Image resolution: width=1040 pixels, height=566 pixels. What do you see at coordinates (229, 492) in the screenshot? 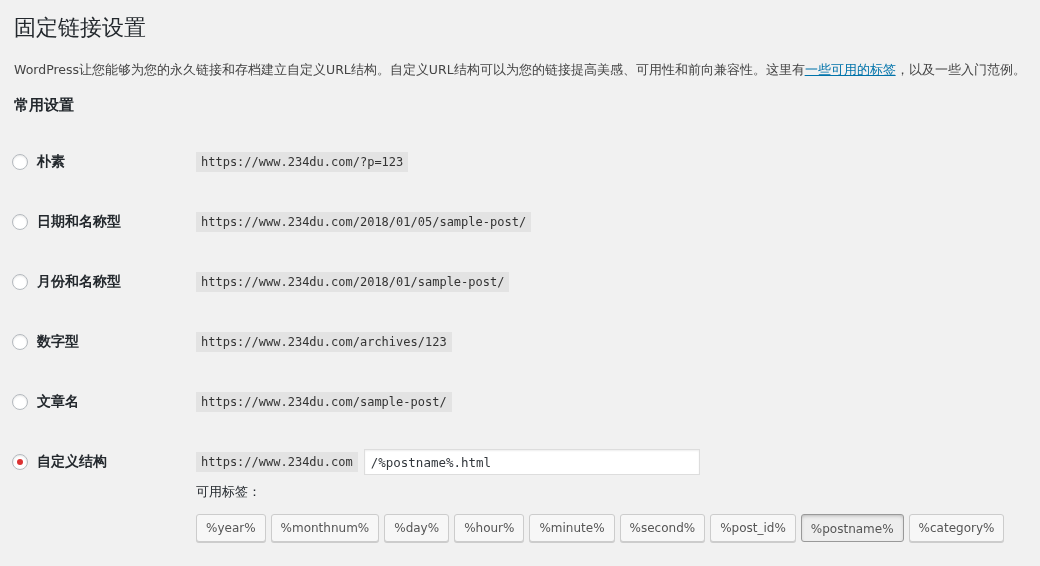
I see `tags-label: 可用标签：` at bounding box center [229, 492].